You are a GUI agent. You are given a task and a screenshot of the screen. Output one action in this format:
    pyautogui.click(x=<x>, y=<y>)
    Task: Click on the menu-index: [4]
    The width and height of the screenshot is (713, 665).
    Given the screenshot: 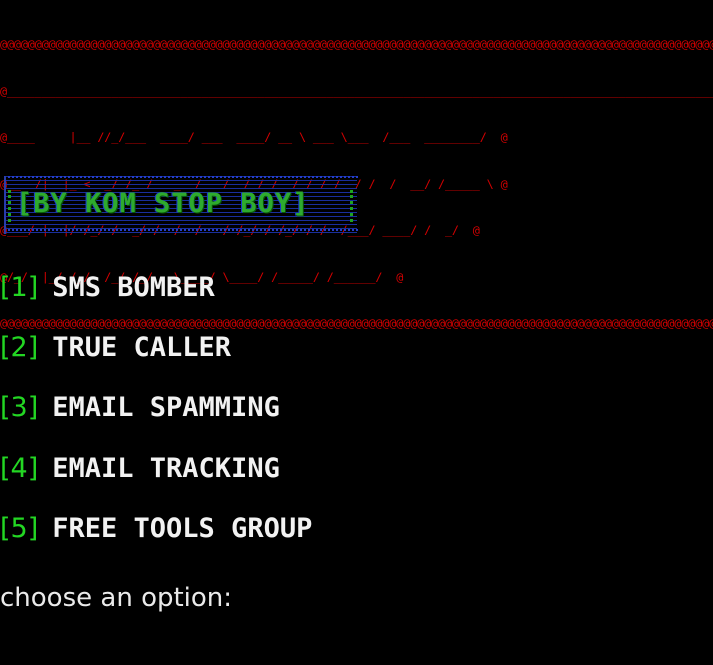 What is the action you would take?
    pyautogui.click(x=19, y=468)
    